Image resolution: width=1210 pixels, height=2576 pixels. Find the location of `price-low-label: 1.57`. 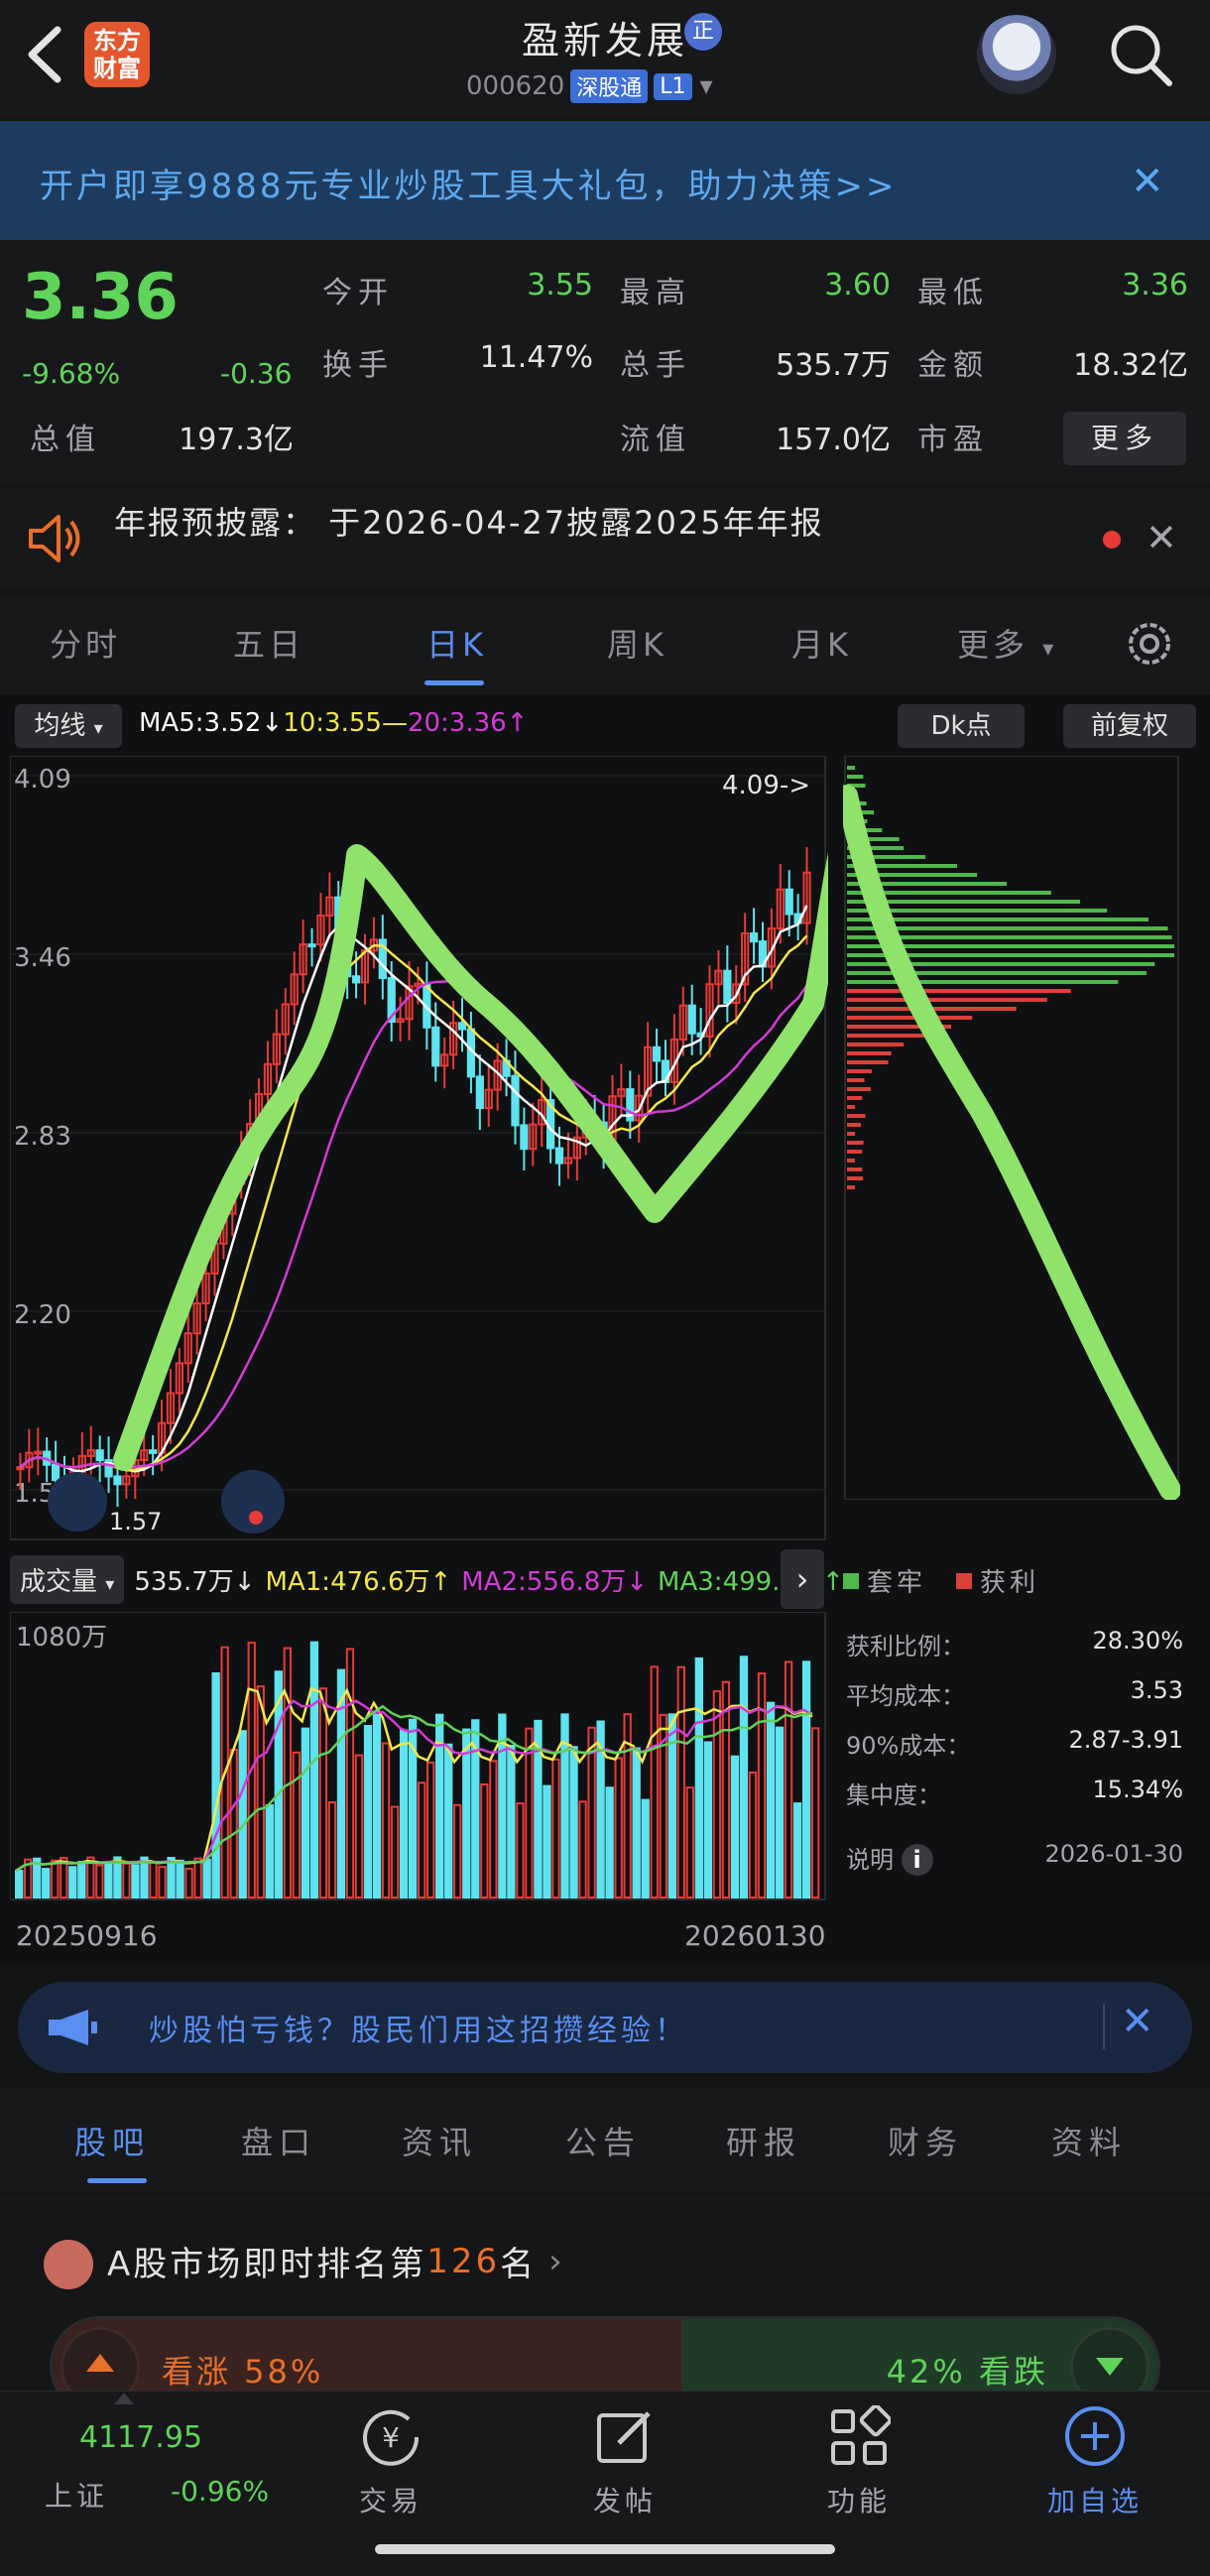

price-low-label: 1.57 is located at coordinates (135, 1521).